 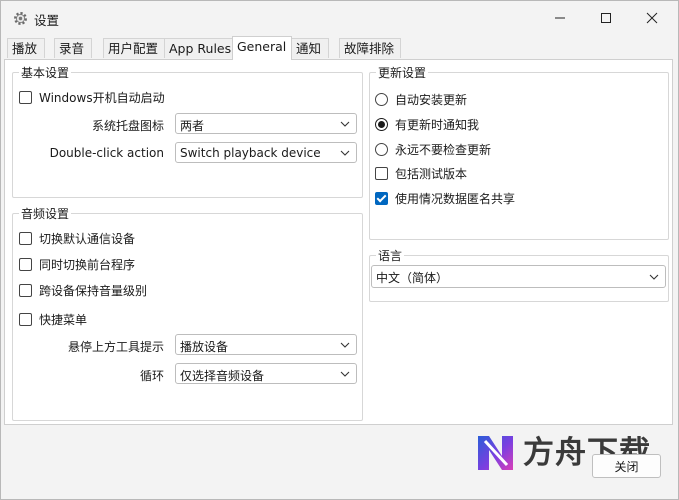 I want to click on checkbox-box-checked, so click(x=381, y=198).